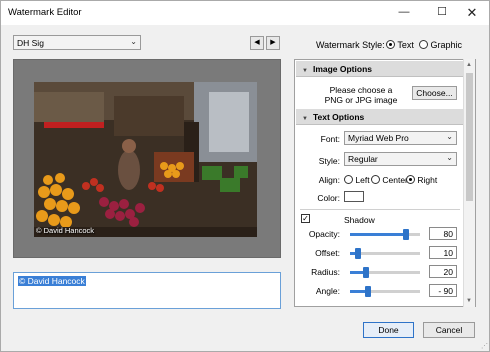  Describe the element at coordinates (469, 301) in the screenshot. I see `scroll-down-icon: ▼` at that location.